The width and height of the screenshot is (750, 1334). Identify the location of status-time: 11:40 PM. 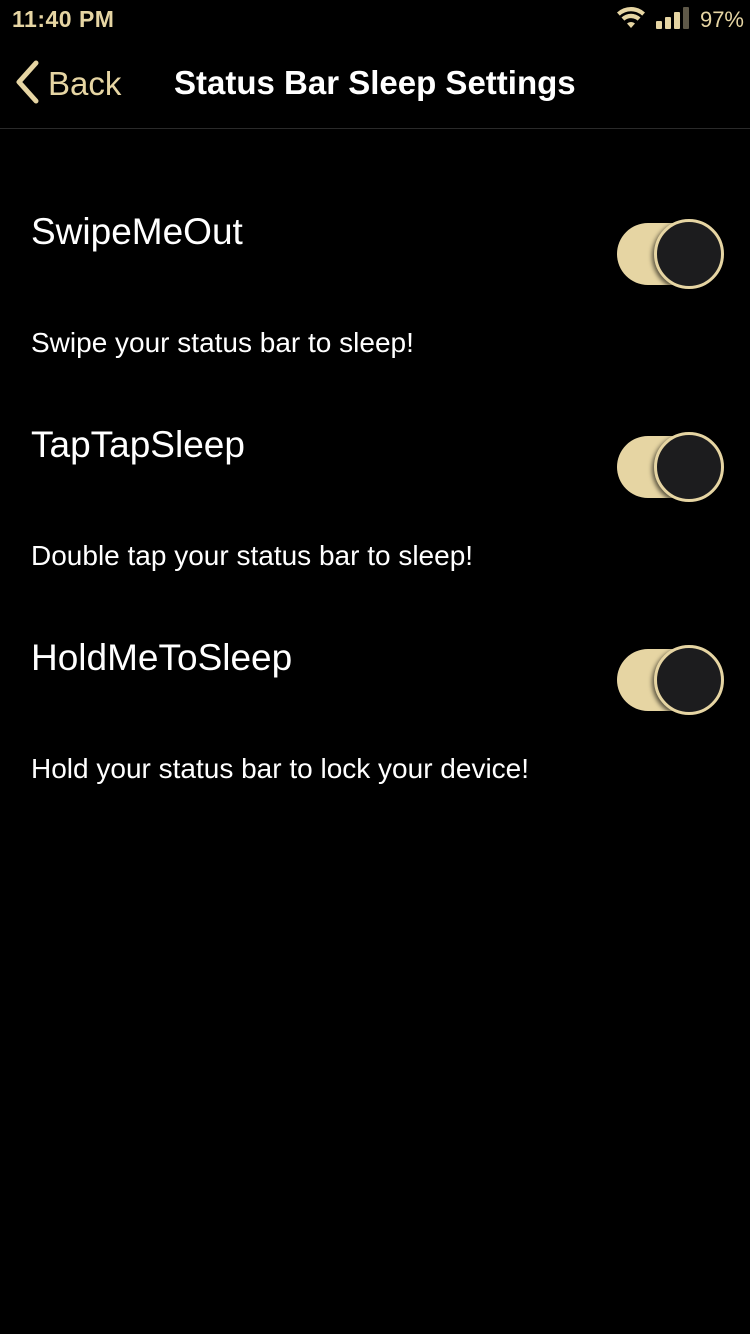
(63, 19).